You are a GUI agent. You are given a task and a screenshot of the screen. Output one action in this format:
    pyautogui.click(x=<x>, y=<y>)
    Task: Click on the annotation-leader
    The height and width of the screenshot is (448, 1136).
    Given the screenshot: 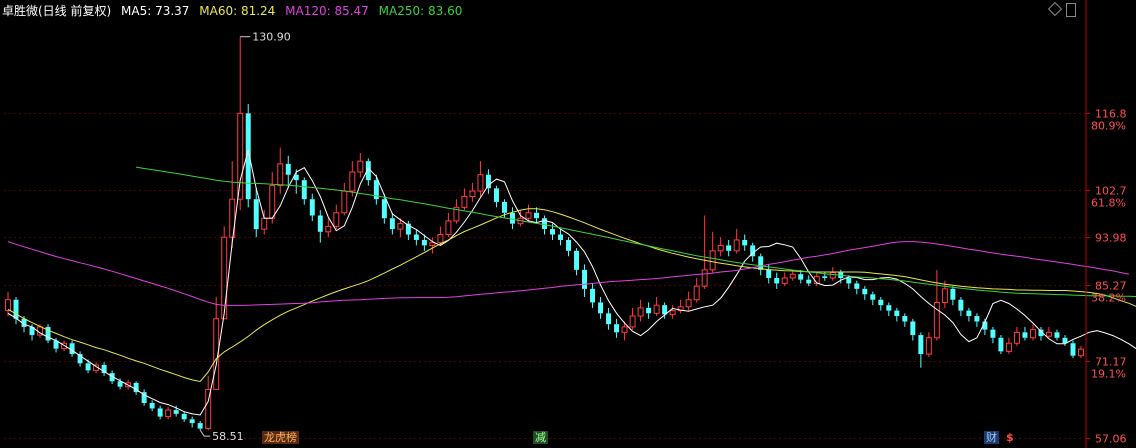 What is the action you would take?
    pyautogui.click(x=205, y=433)
    